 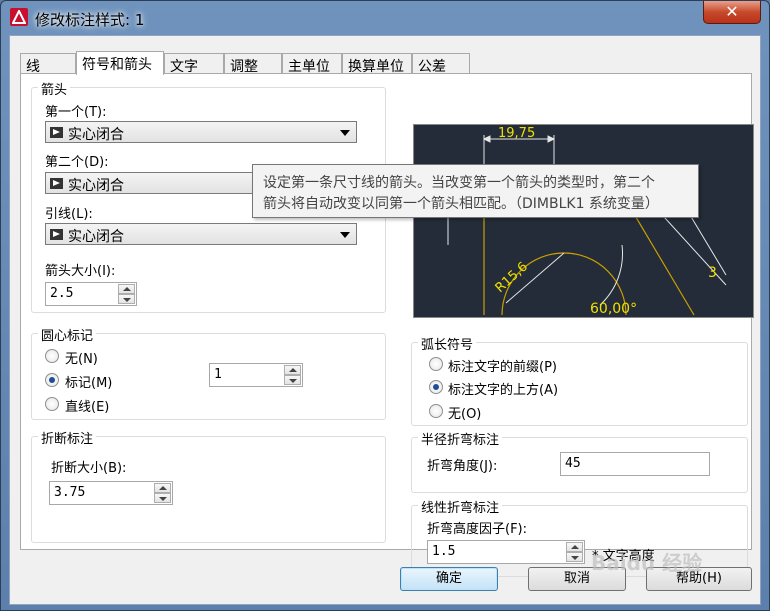 I want to click on preview-pane: 19,75 R15,6 60,00° 3, so click(x=583, y=221).